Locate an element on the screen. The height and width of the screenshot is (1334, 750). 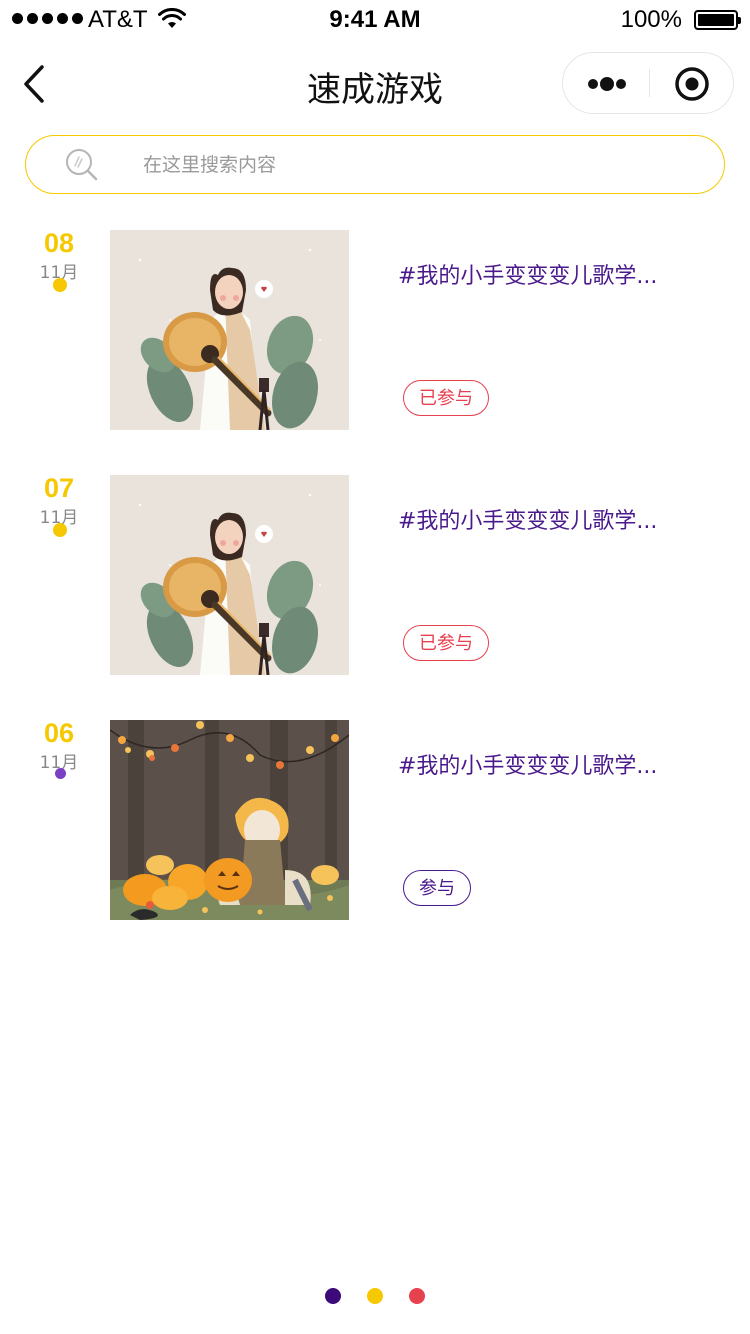
back-button is located at coordinates (38, 84).